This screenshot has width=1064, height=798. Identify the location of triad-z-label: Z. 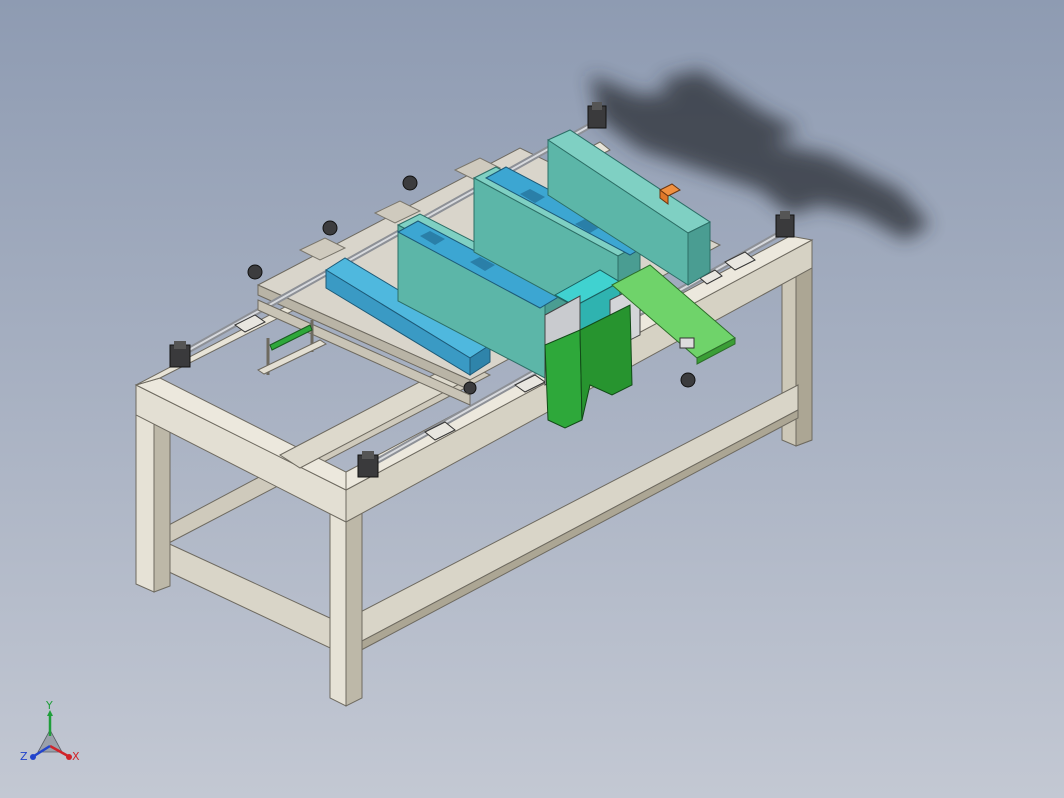
(24, 756).